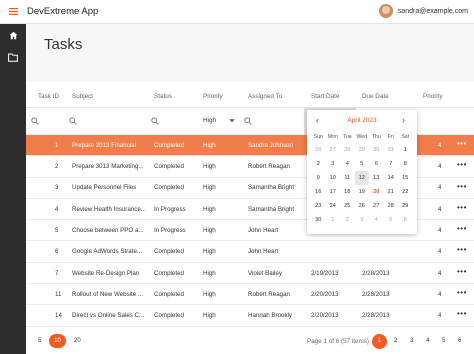 This screenshot has width=474, height=354. Describe the element at coordinates (325, 294) in the screenshot. I see `cell-start-date: 2/20/2013` at that location.